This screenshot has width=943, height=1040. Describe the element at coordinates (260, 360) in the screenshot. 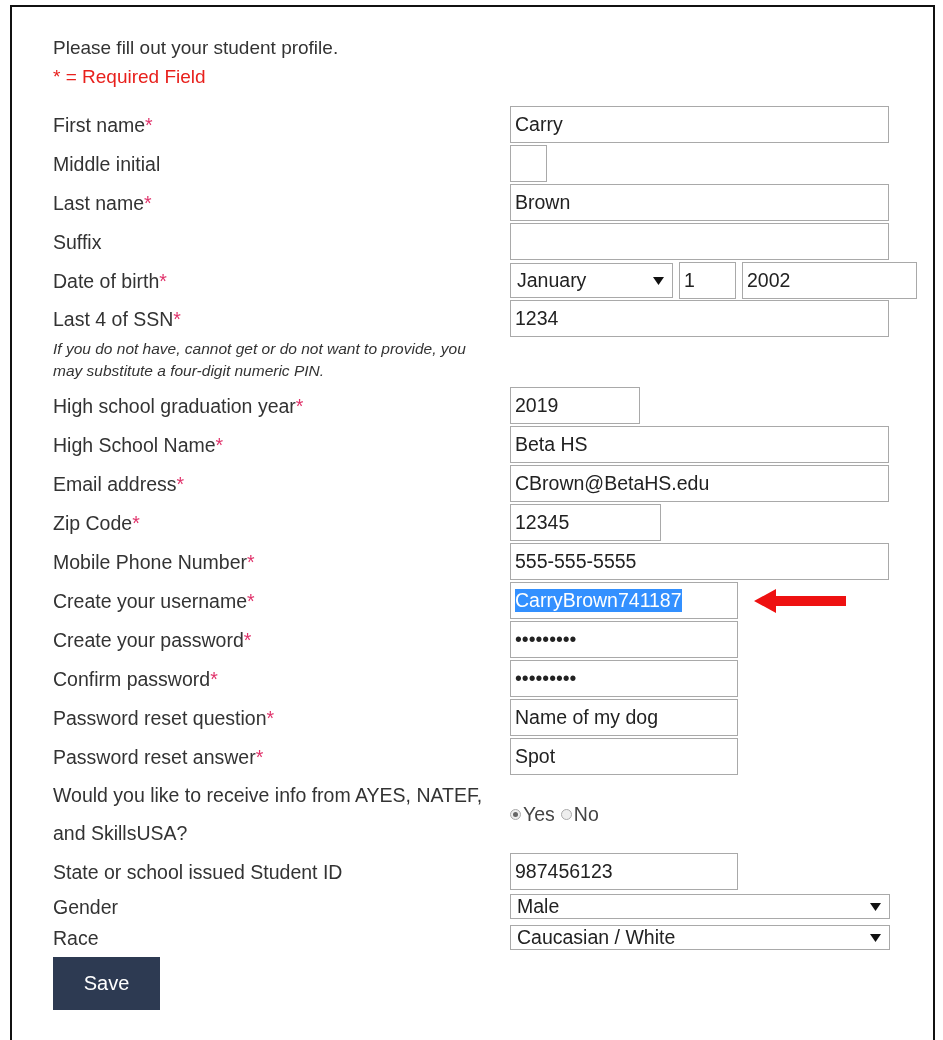

I see `field-note: If you do not have, cannot get or do not want to provide, you may substitute a four-digit numeric PIN.` at that location.